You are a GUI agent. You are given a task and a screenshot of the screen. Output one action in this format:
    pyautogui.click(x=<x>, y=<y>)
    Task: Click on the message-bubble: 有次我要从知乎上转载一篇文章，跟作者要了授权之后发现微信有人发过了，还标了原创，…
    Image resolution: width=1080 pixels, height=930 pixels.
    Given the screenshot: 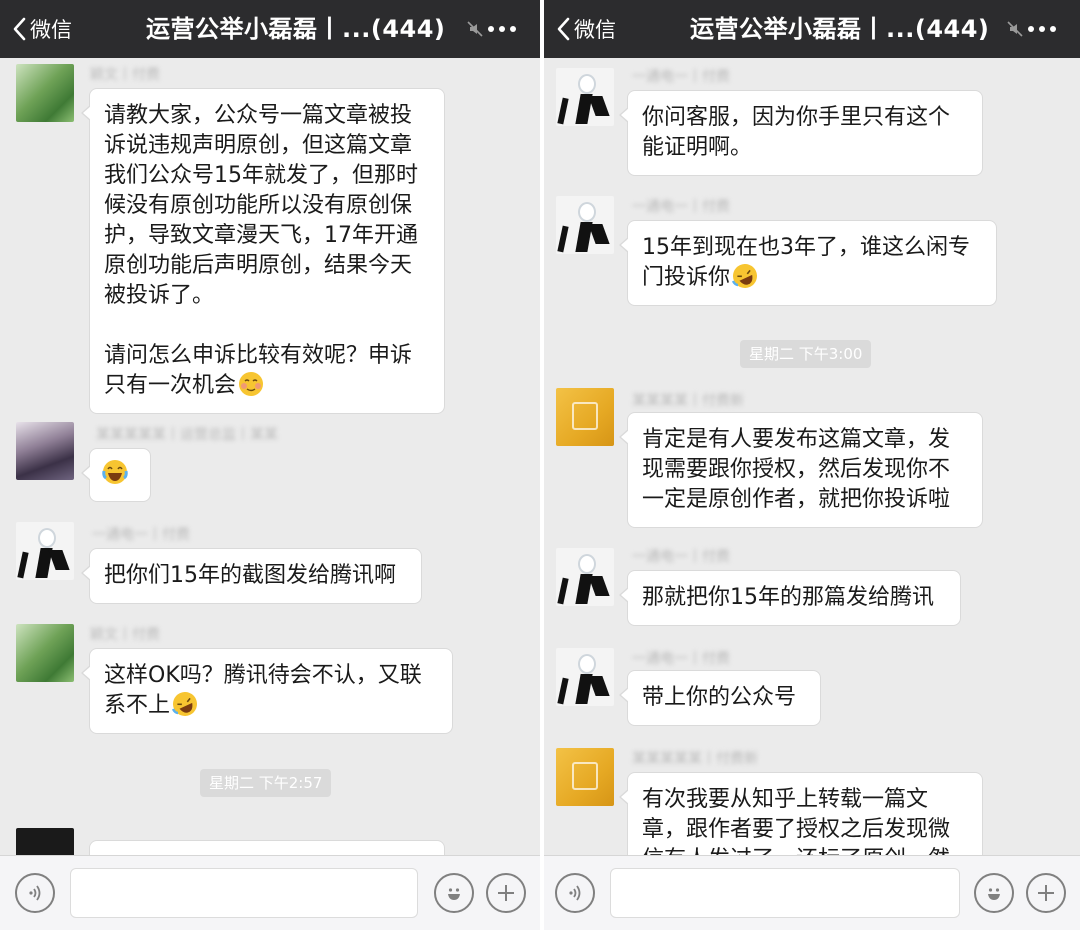 What is the action you would take?
    pyautogui.click(x=801, y=813)
    